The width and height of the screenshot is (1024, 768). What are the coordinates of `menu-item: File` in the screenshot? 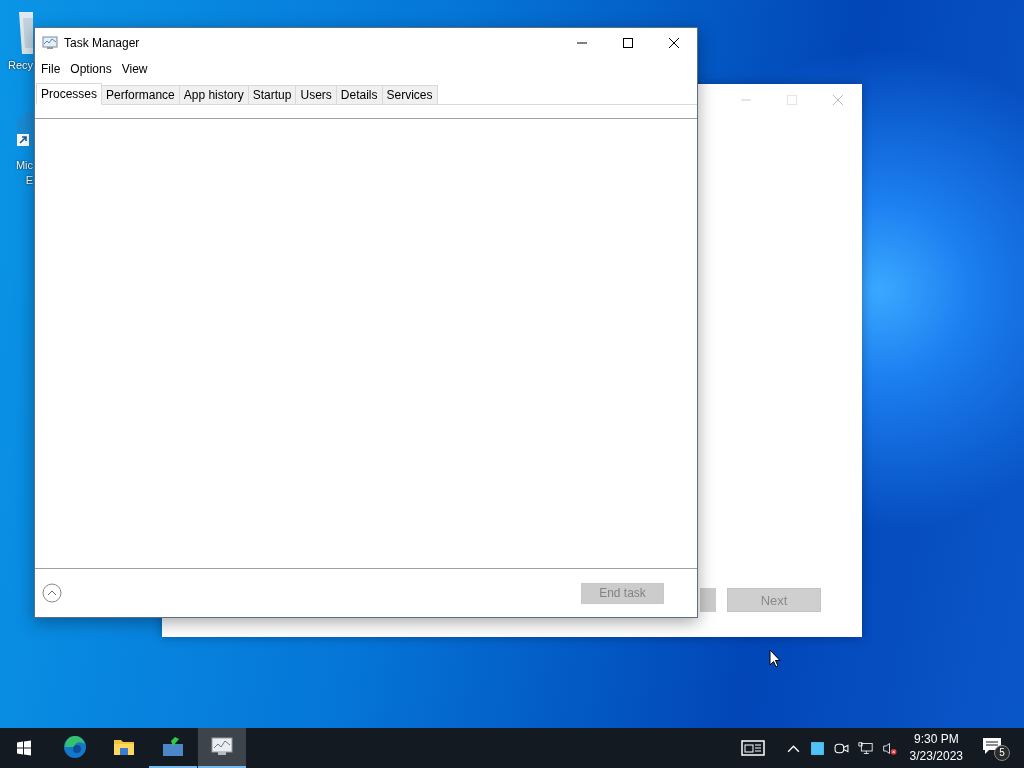 It's located at (51, 69).